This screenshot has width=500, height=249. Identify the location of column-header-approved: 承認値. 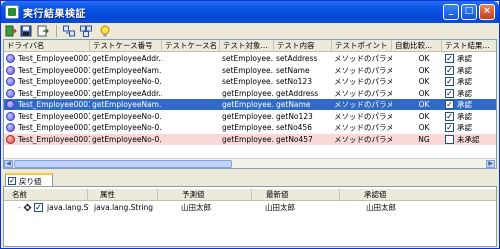
(418, 195).